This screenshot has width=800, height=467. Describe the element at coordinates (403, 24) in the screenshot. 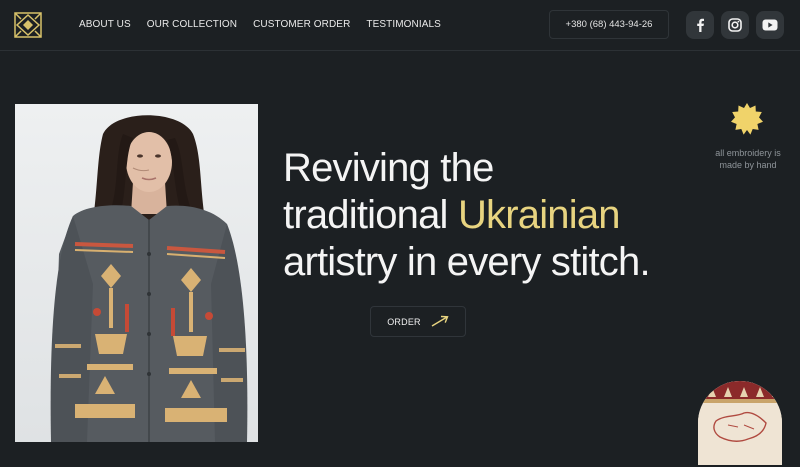

I see `nav-testimonials: TESTIMONIALS` at that location.